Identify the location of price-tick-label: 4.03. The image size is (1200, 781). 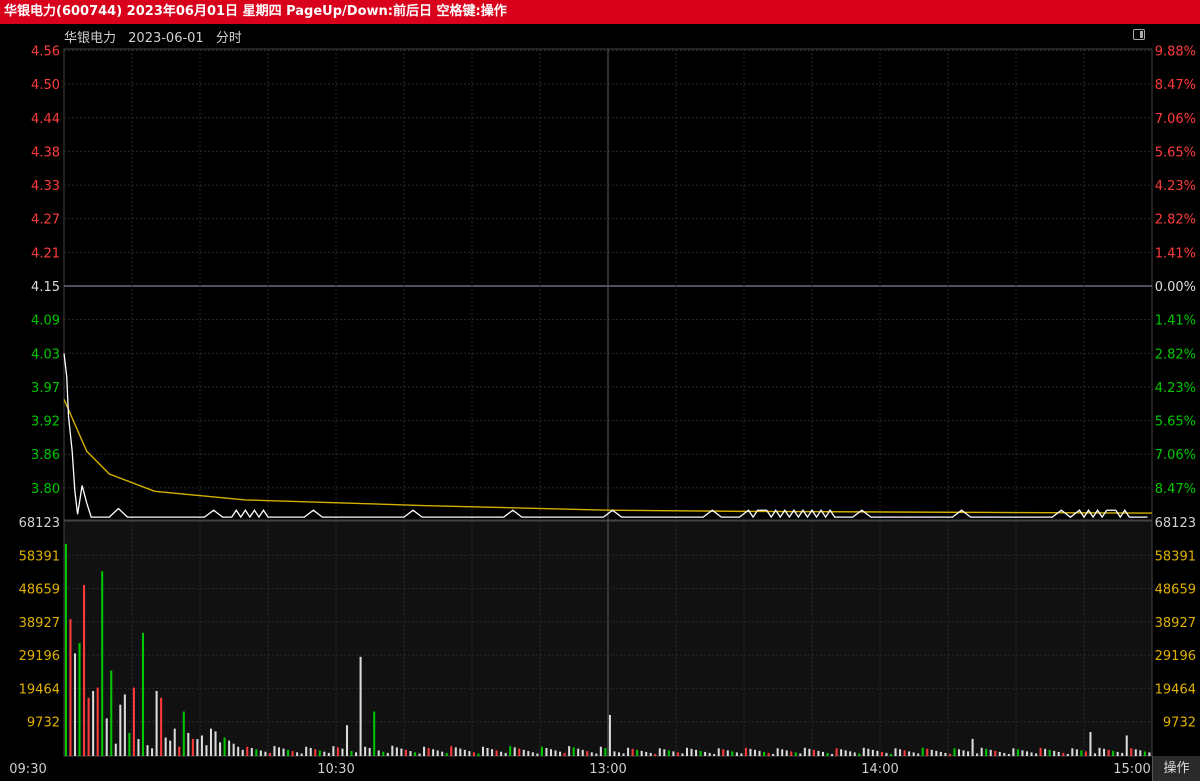
(45, 354).